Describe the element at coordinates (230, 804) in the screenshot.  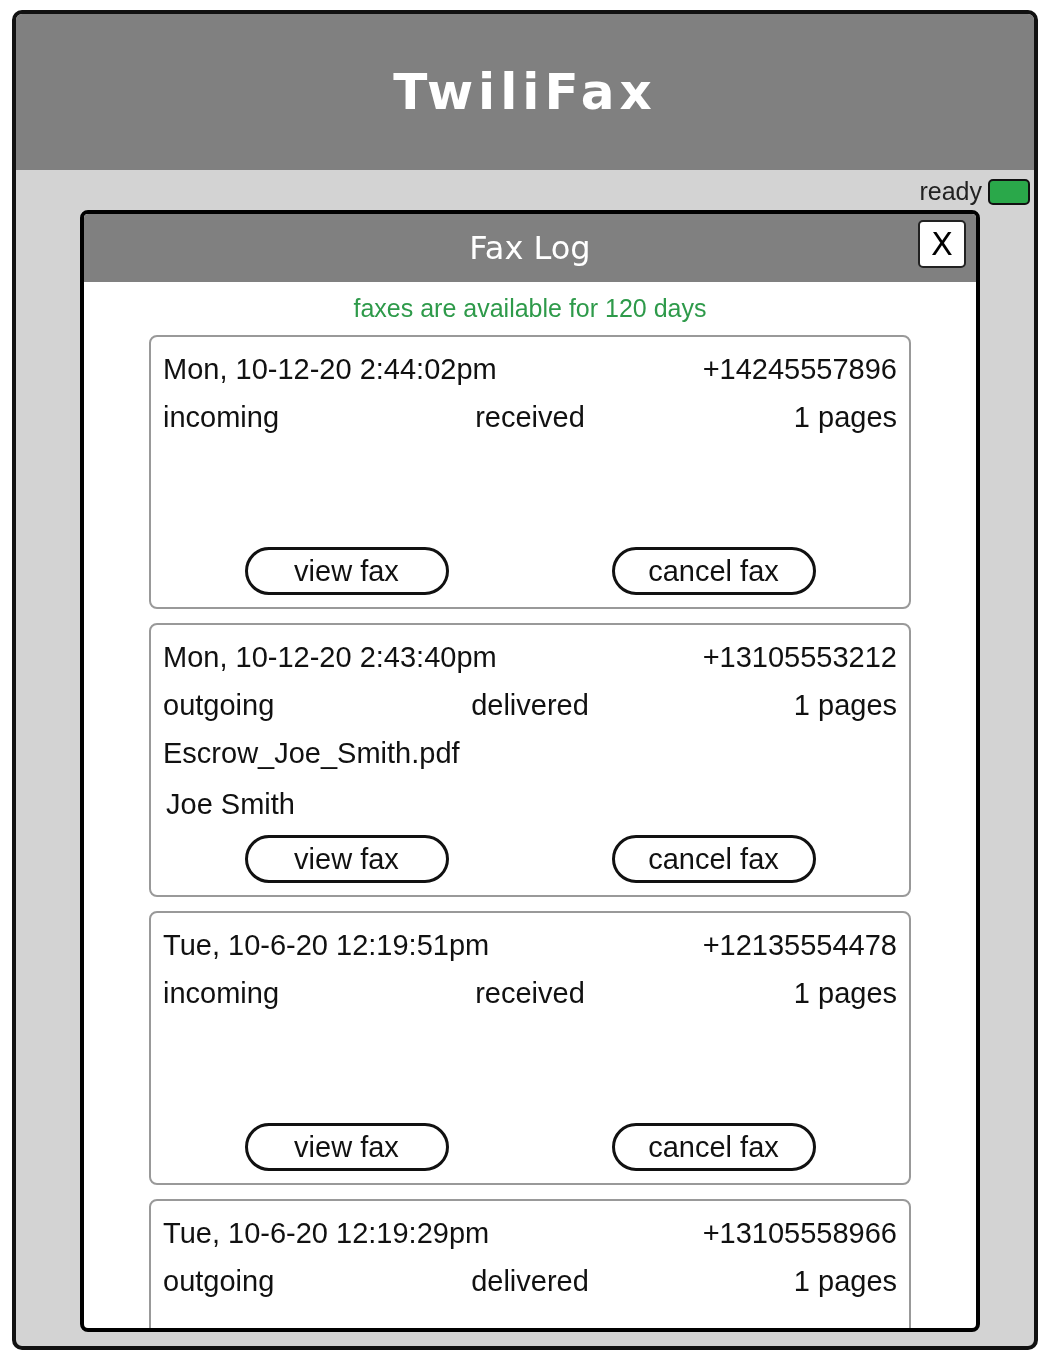
I see `fax-recipient: Joe Smith` at that location.